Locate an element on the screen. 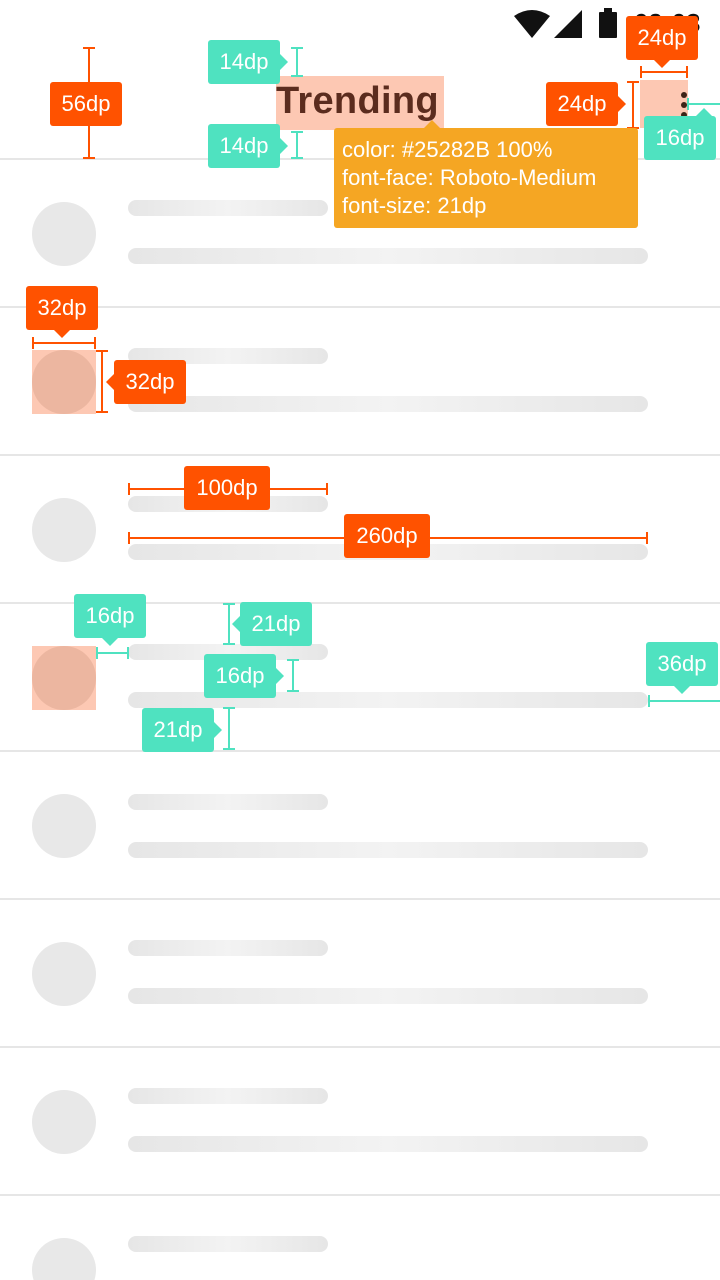 The width and height of the screenshot is (720, 1280). avatar-width-badge: 32dp is located at coordinates (62, 312).